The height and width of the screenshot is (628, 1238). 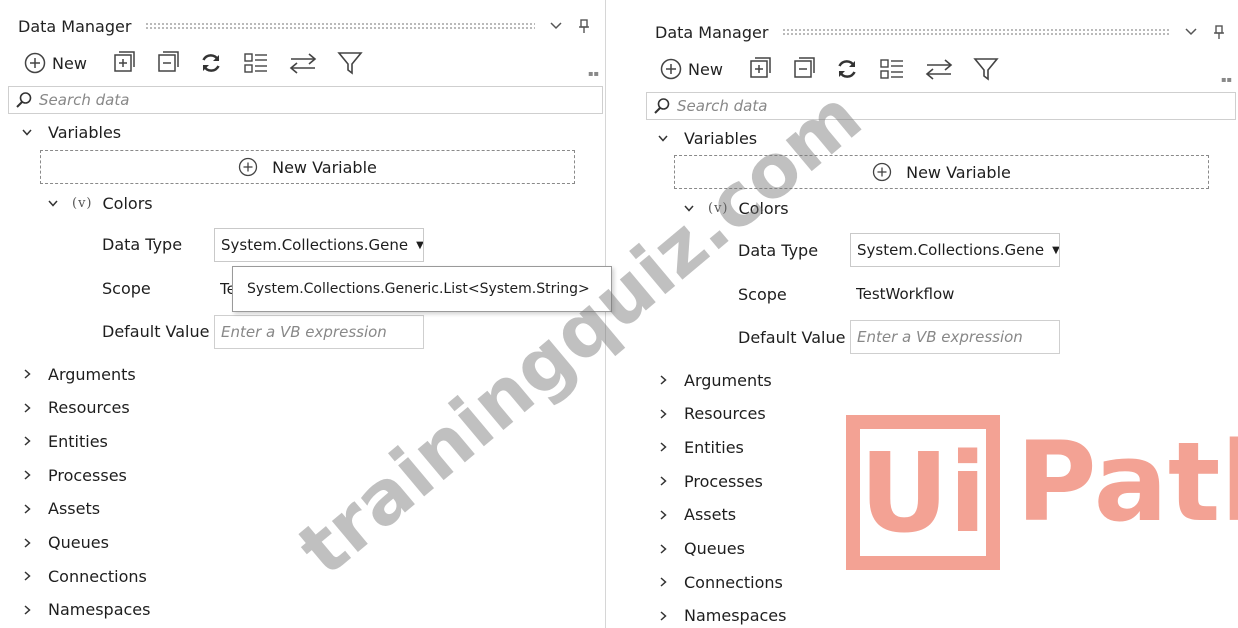 I want to click on tree-node-label: Namespaces, so click(x=99, y=610).